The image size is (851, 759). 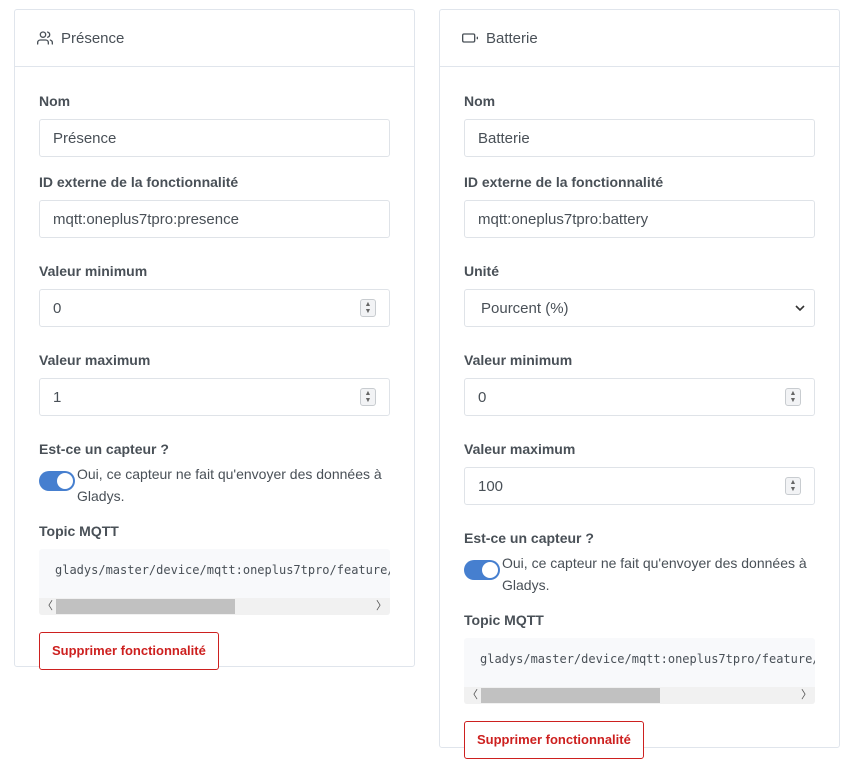 What do you see at coordinates (639, 38) in the screenshot?
I see `card-header: Batterie` at bounding box center [639, 38].